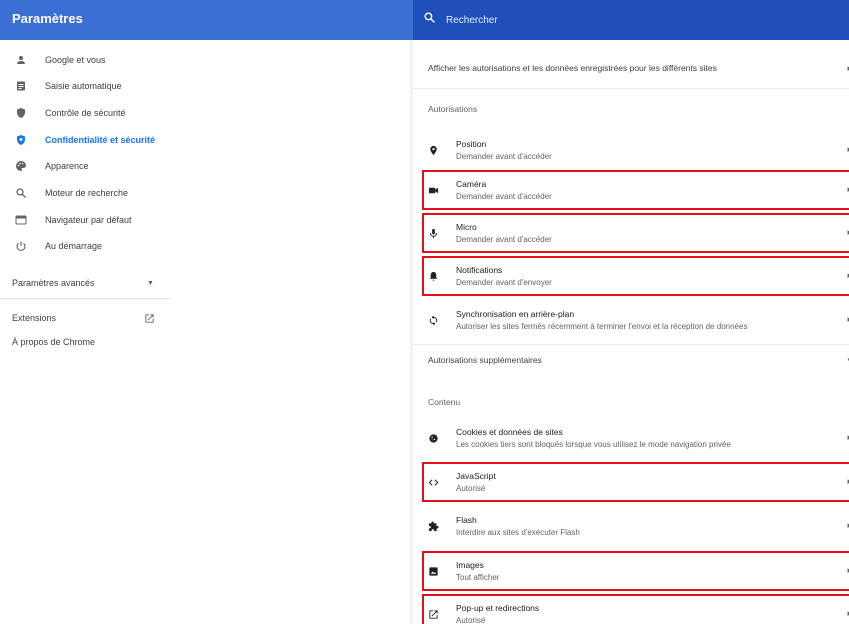  I want to click on power-icon, so click(21, 246).